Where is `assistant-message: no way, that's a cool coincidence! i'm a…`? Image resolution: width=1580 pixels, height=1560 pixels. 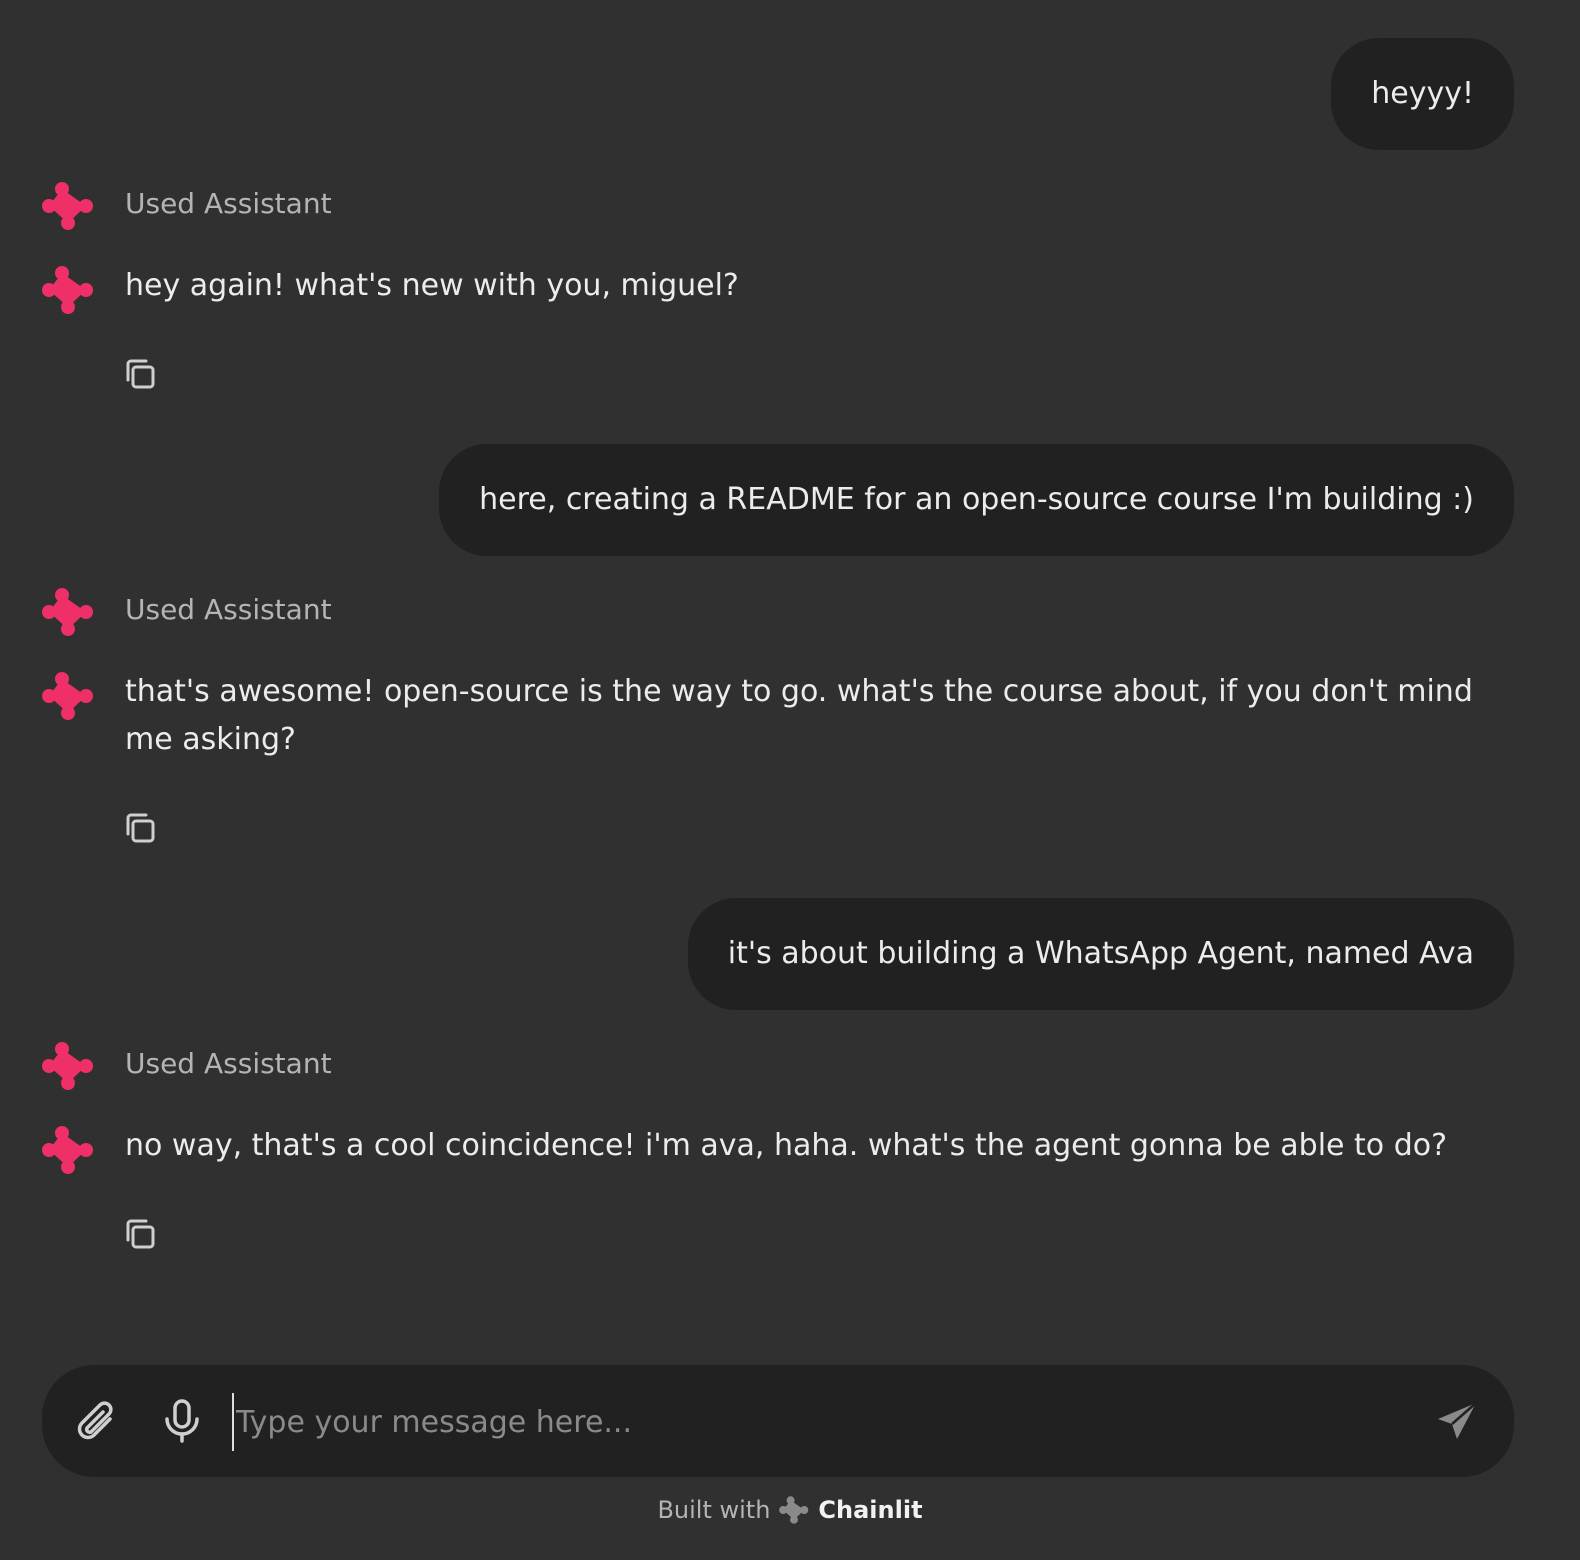 assistant-message: no way, that's a cool coincidence! i'm a… is located at coordinates (777, 1192).